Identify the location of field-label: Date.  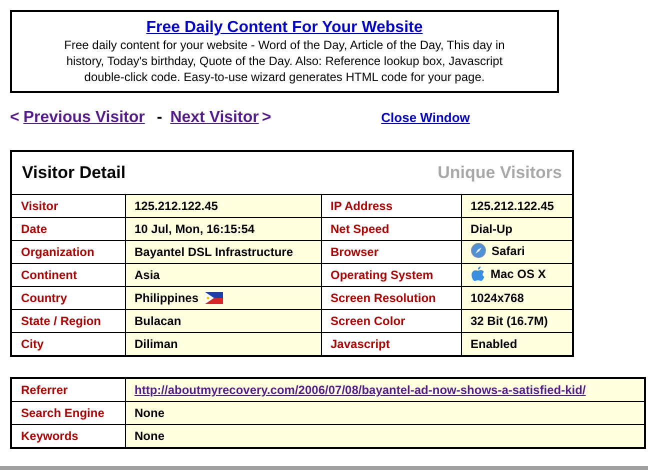
(68, 229).